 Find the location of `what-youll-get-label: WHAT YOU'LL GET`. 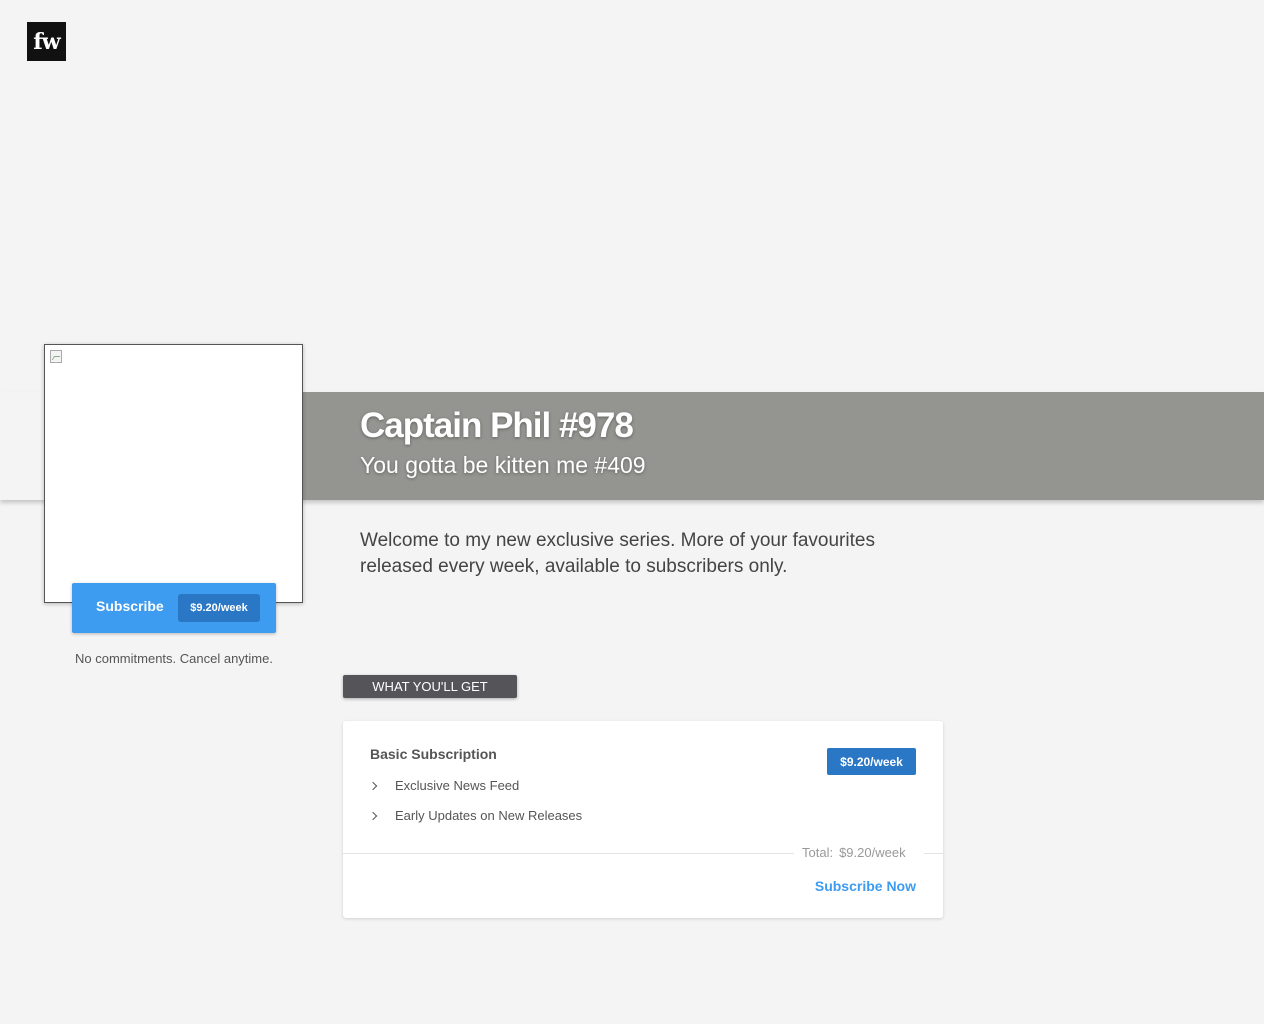

what-youll-get-label: WHAT YOU'LL GET is located at coordinates (430, 686).